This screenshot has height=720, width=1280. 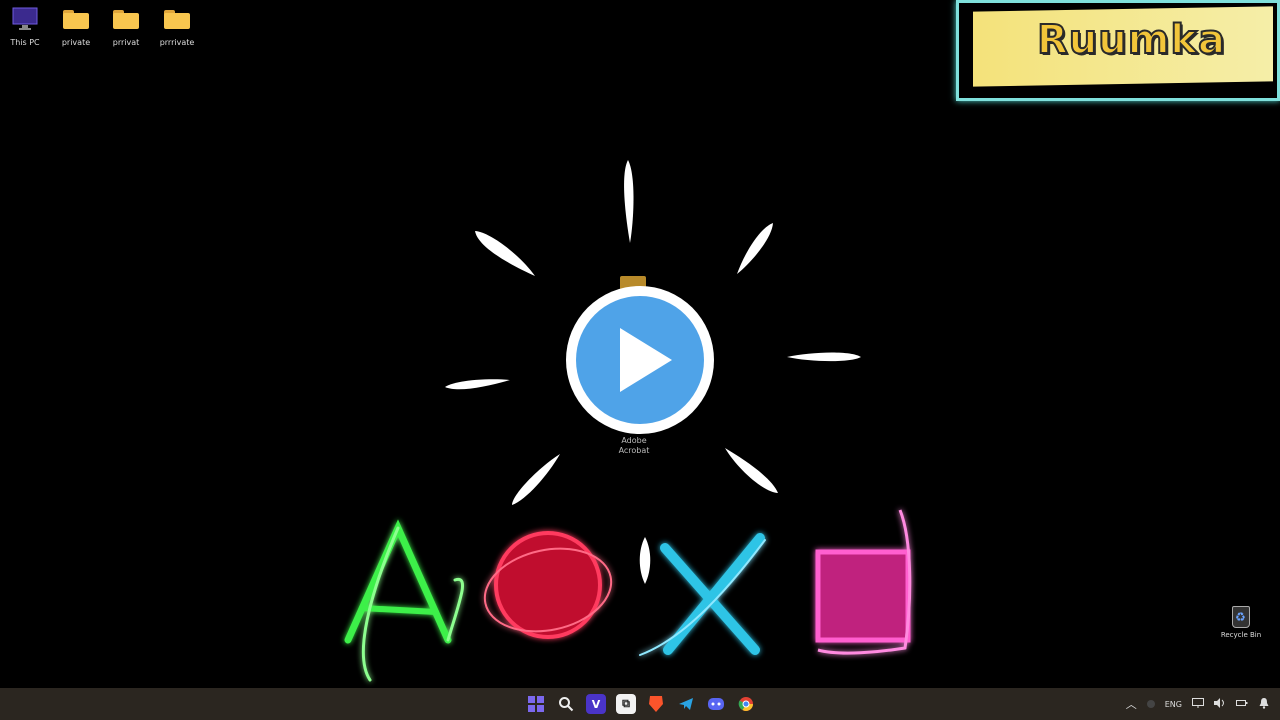 I want to click on discord-icon, so click(x=716, y=704).